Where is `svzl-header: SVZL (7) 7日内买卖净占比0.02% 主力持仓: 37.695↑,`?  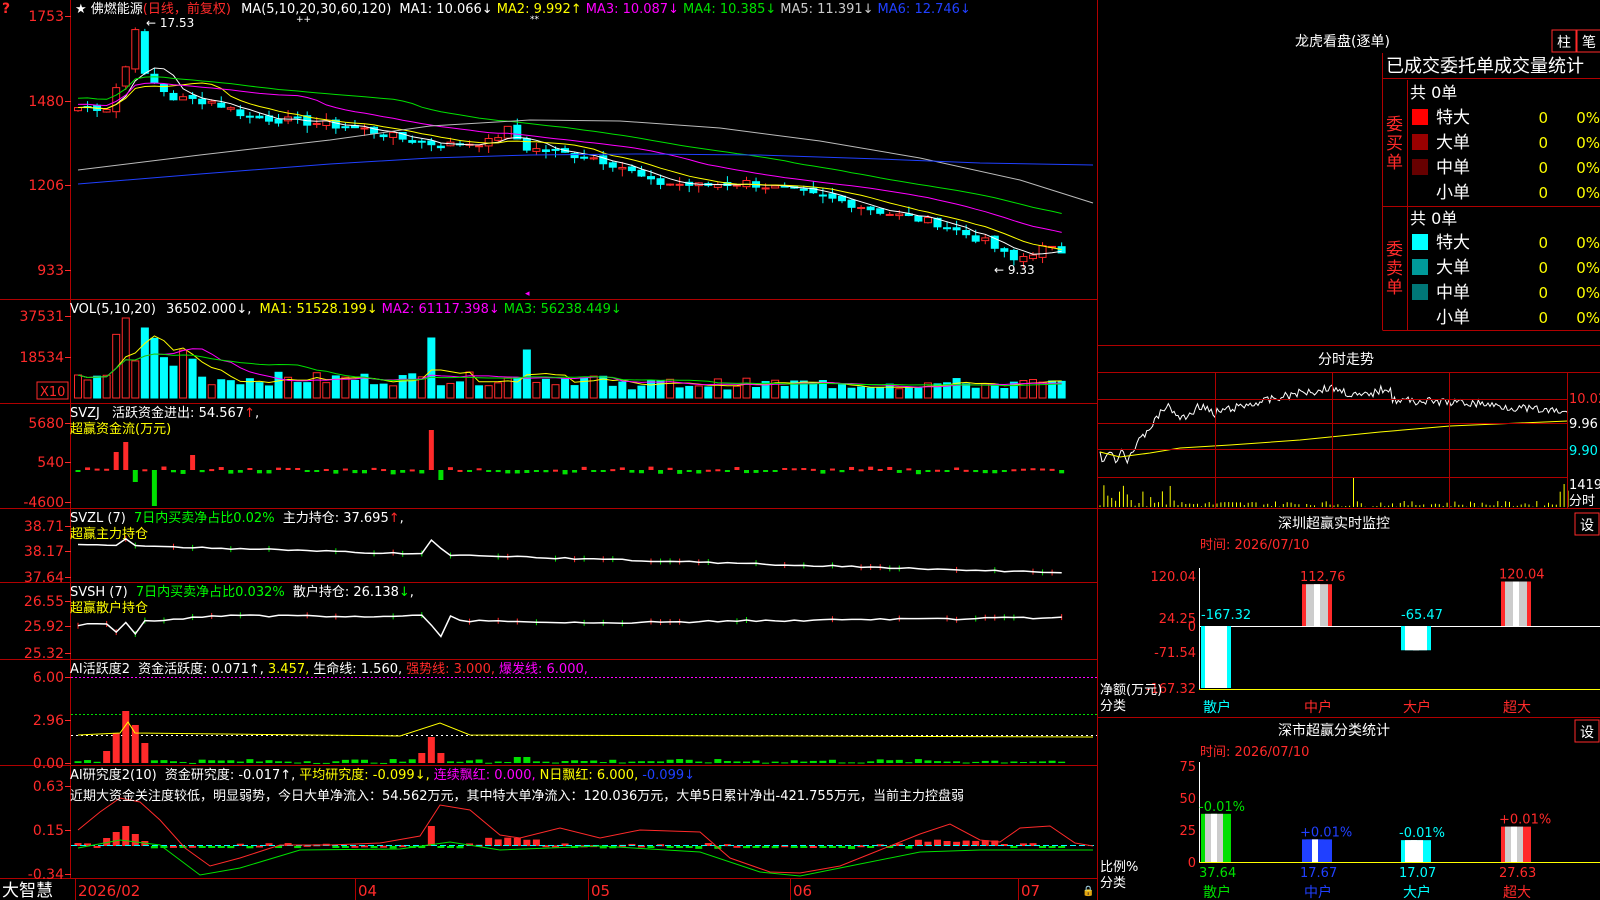
svzl-header: SVZL (7) 7日内买卖净占比0.02% 主力持仓: 37.695↑, is located at coordinates (237, 518).